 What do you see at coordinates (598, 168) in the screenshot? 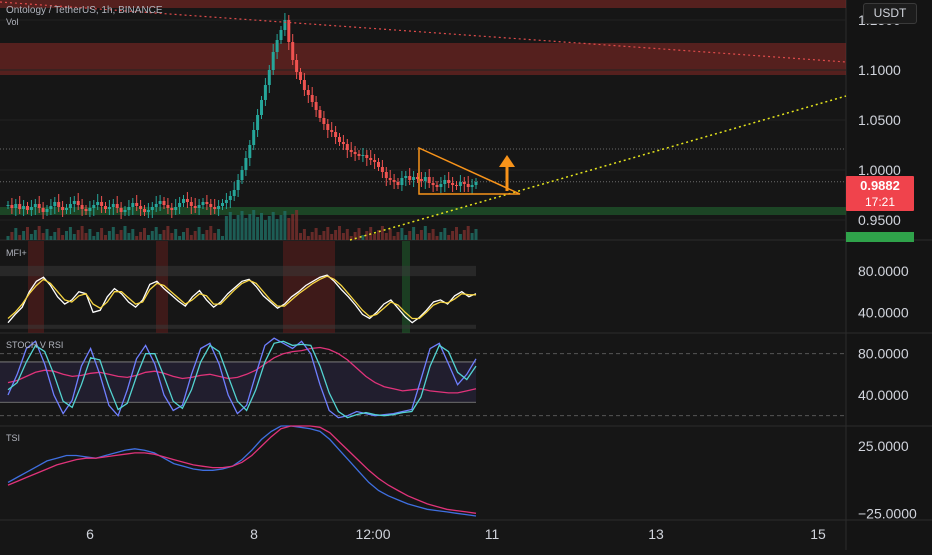
I see `support-trendline` at bounding box center [598, 168].